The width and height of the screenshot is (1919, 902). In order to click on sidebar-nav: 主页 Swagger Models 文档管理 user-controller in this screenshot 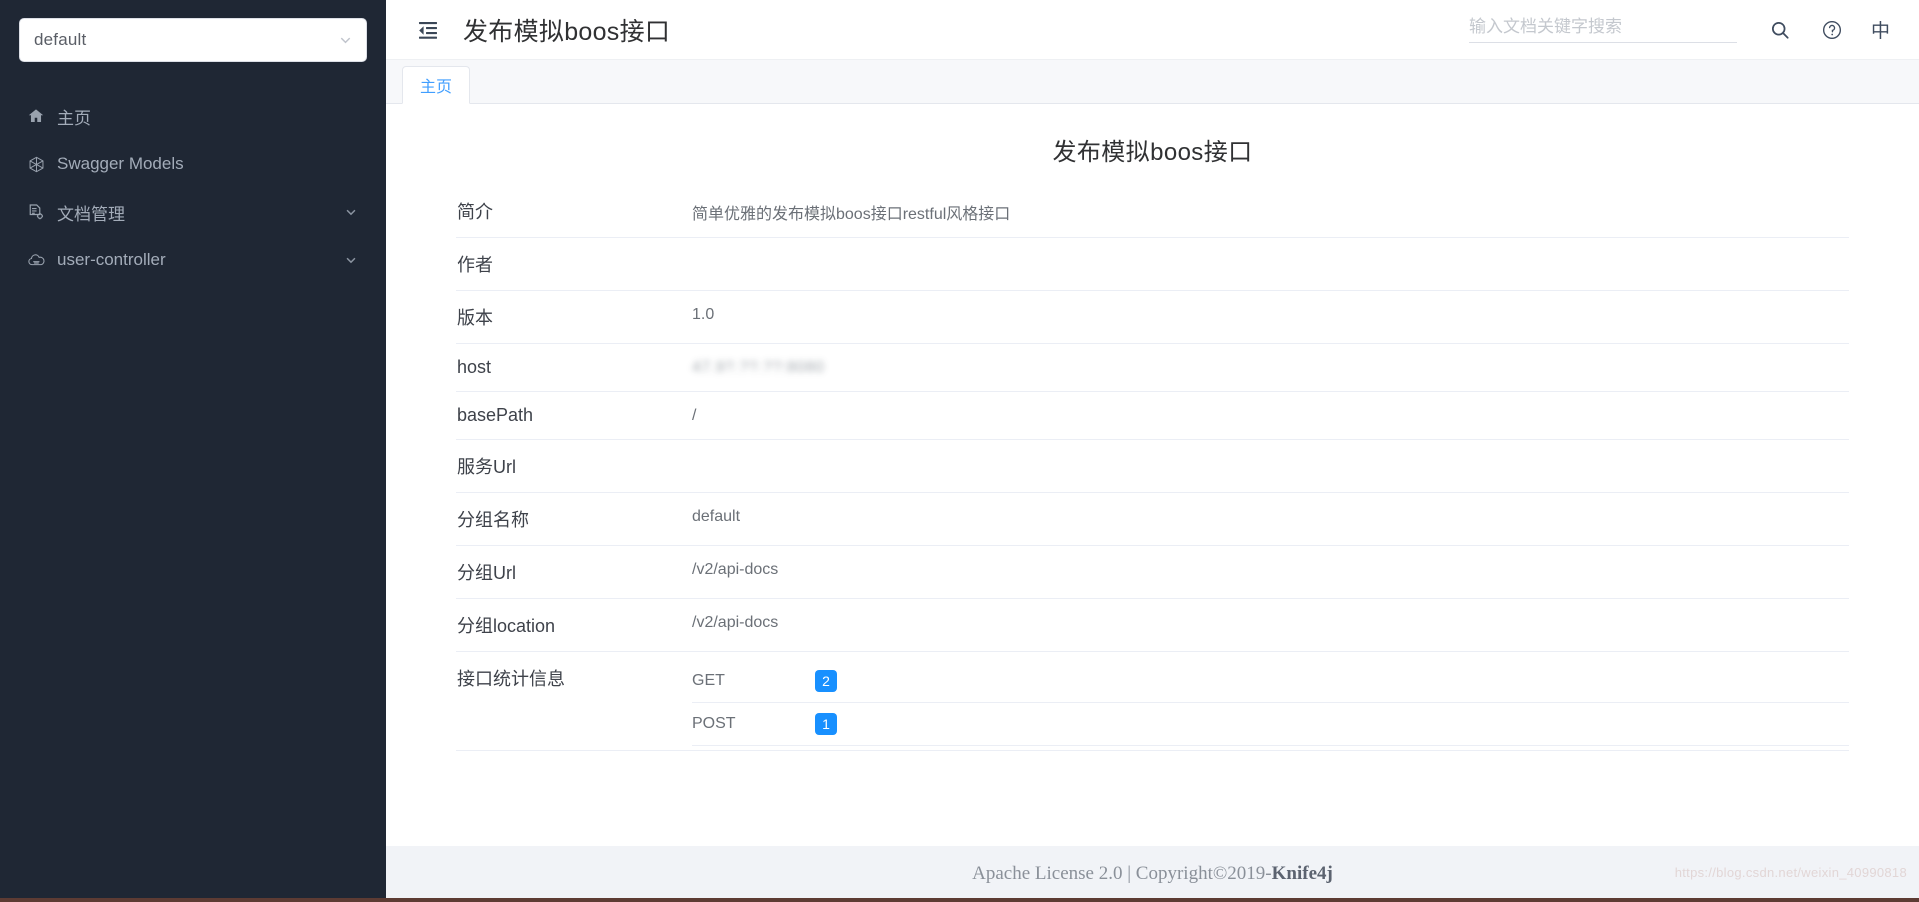, I will do `click(193, 188)`.